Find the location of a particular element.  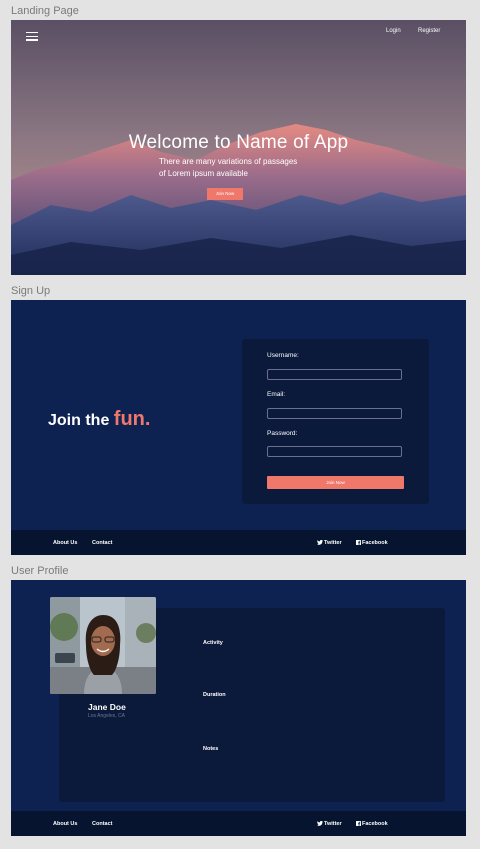

join-now-button: Join Now is located at coordinates (225, 194).